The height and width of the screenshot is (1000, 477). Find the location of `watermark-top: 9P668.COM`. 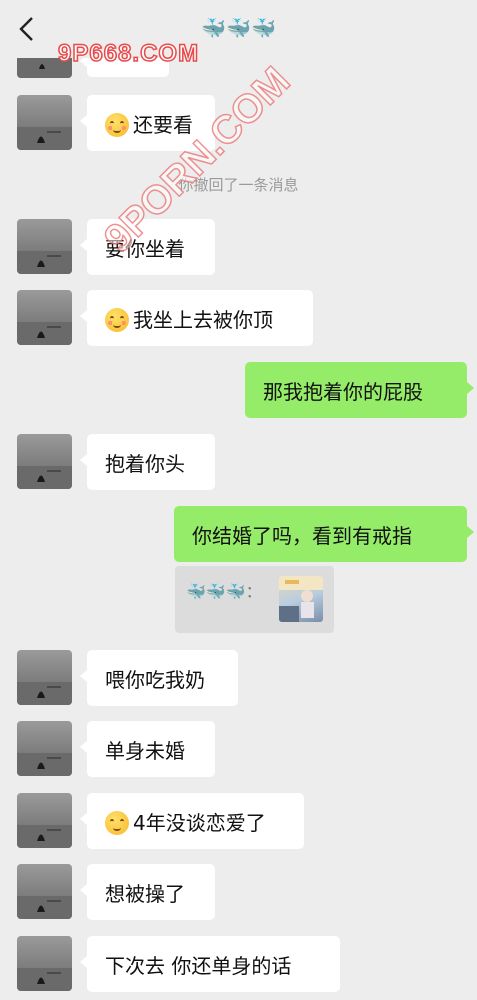

watermark-top: 9P668.COM is located at coordinates (128, 53).